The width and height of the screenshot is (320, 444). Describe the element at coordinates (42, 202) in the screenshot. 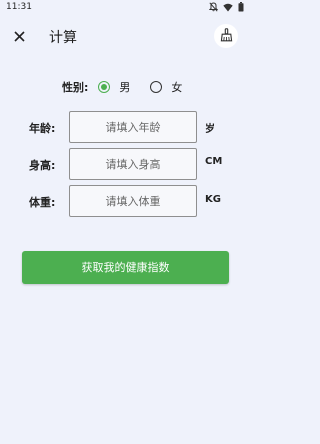

I see `weight-label: 体重:` at that location.